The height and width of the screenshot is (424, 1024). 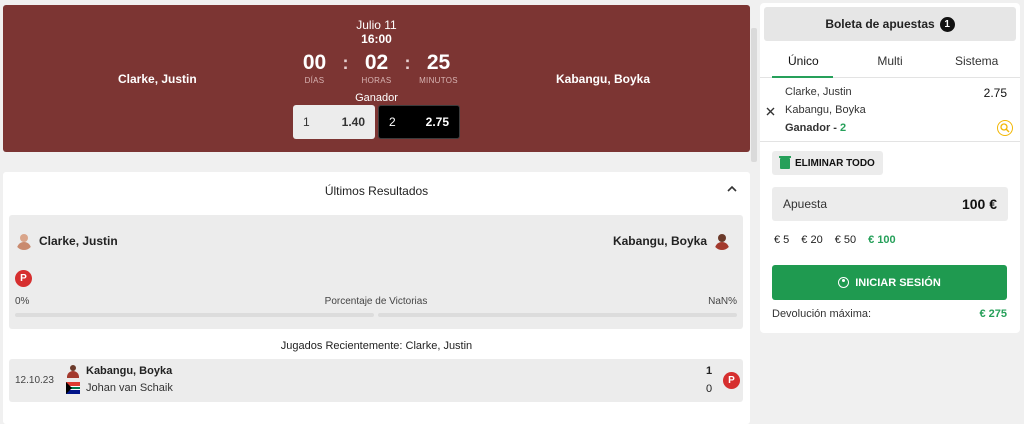 I want to click on recent-match-date: 12.10.23, so click(x=34, y=380).